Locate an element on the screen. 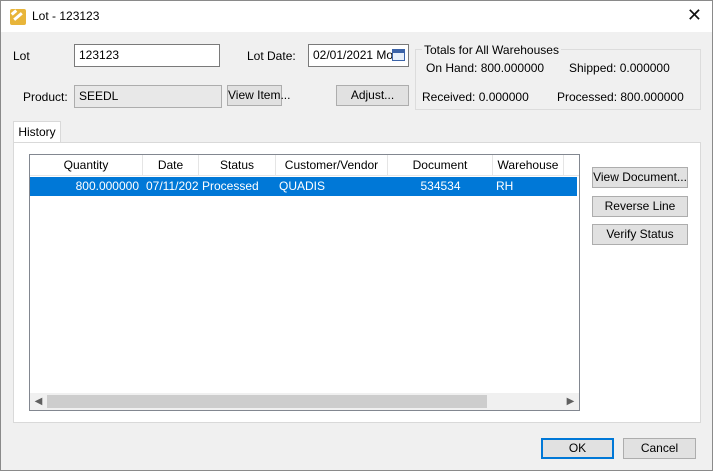 The image size is (713, 471). column-header-document: Document is located at coordinates (440, 165).